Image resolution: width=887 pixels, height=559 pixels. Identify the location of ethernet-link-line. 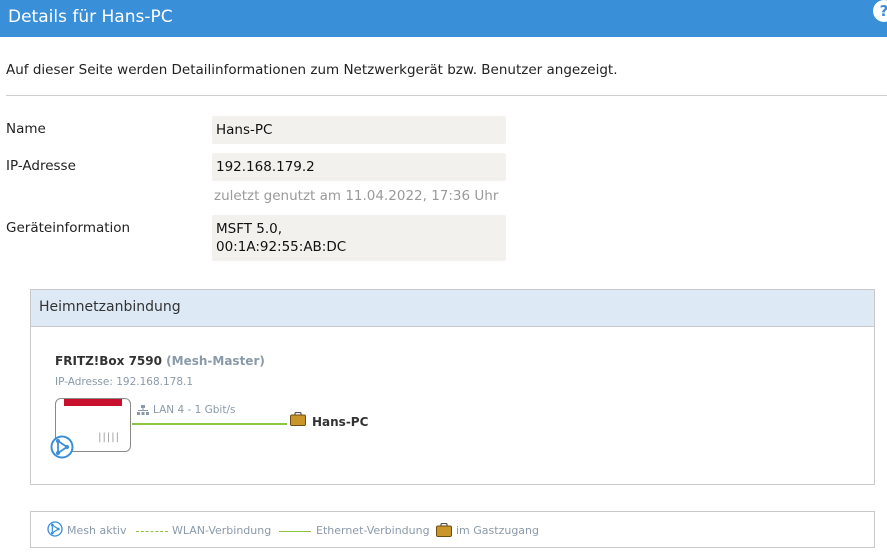
(209, 424).